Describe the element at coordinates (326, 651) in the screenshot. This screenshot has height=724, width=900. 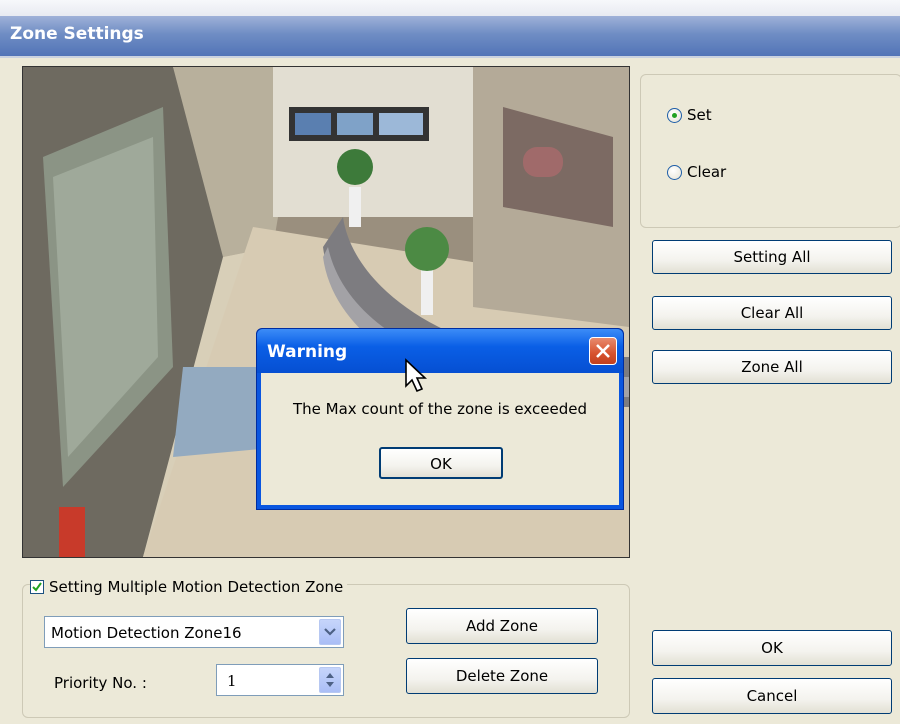
I see `multi-zone-group` at that location.